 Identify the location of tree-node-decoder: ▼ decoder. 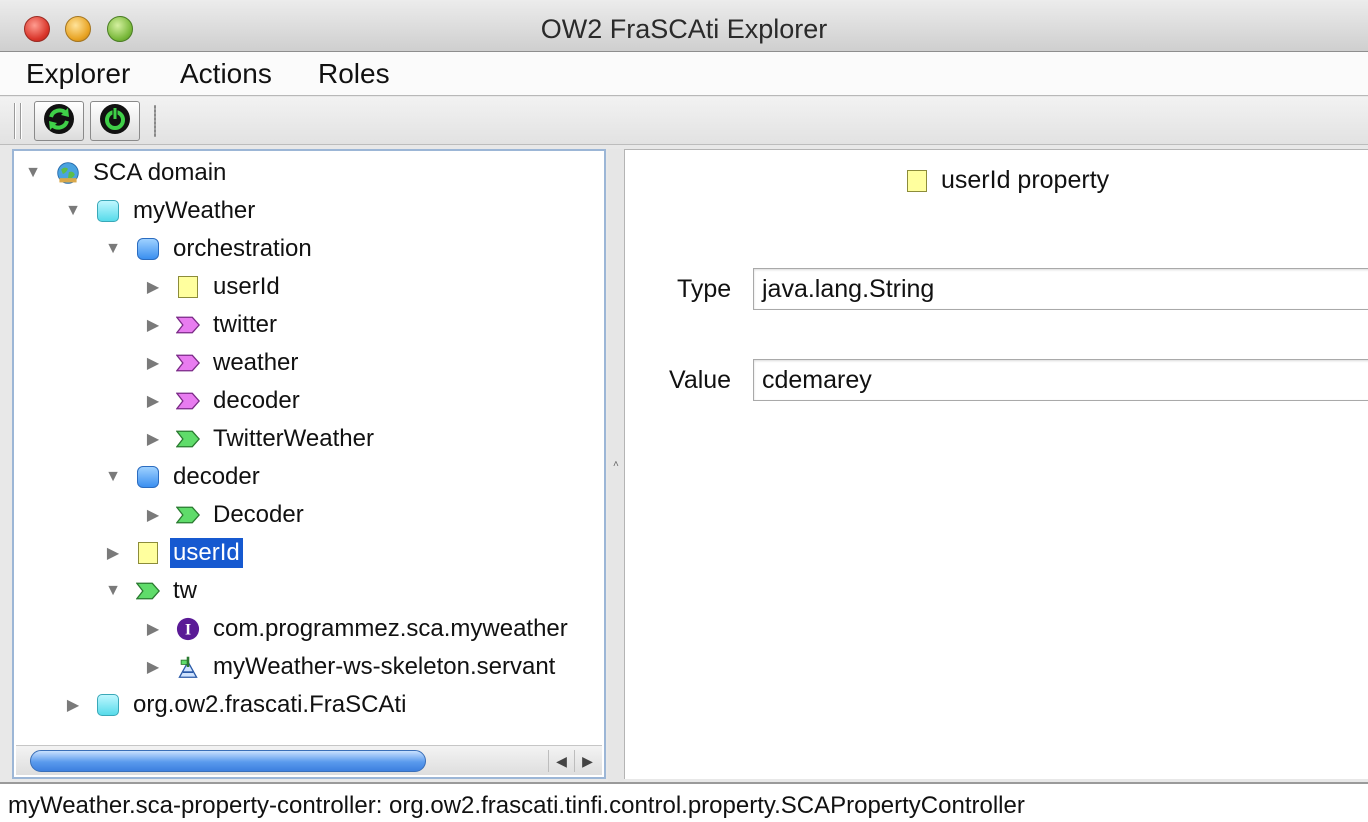
(182, 477).